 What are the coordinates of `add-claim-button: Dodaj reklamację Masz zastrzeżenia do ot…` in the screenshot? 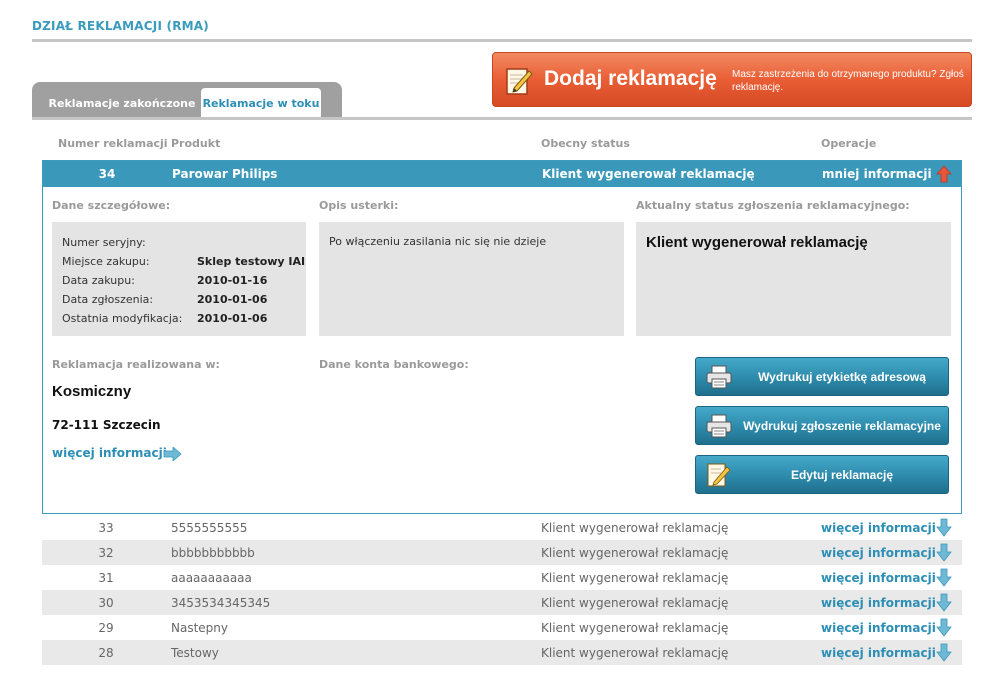 It's located at (732, 79).